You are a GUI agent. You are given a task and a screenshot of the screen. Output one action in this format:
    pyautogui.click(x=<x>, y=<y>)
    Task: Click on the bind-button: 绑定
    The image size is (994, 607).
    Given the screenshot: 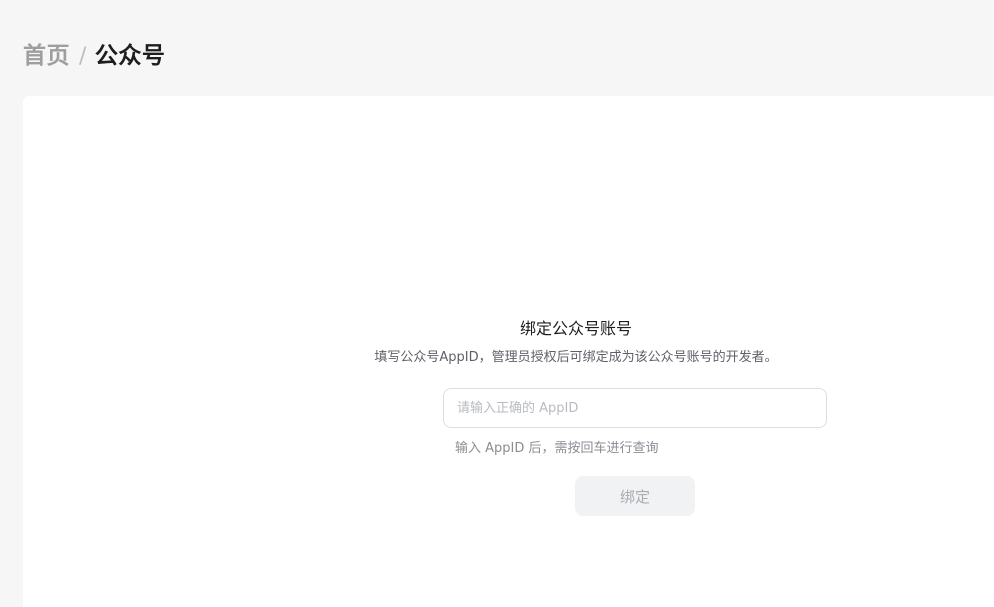 What is the action you would take?
    pyautogui.click(x=635, y=496)
    